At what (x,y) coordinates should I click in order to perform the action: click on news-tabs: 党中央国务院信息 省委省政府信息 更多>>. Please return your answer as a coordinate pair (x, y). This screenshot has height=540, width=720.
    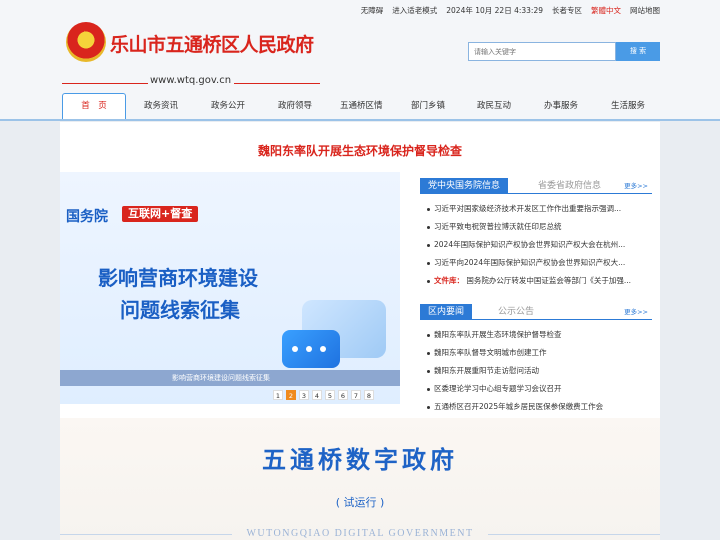
    Looking at the image, I should click on (536, 186).